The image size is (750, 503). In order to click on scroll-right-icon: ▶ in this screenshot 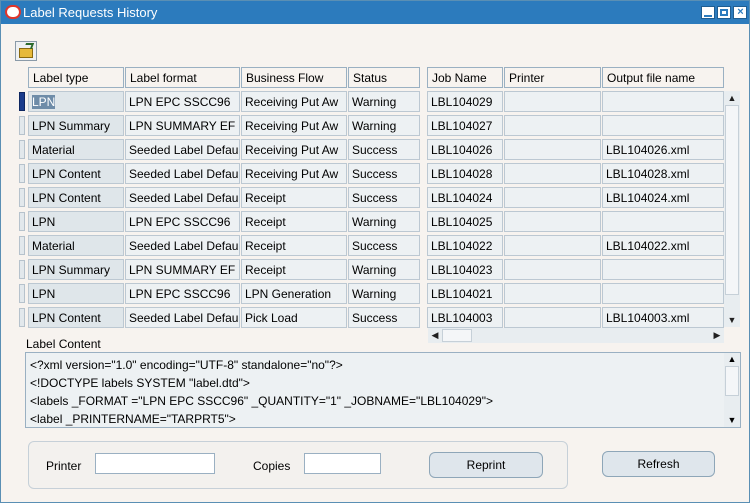, I will do `click(717, 335)`.